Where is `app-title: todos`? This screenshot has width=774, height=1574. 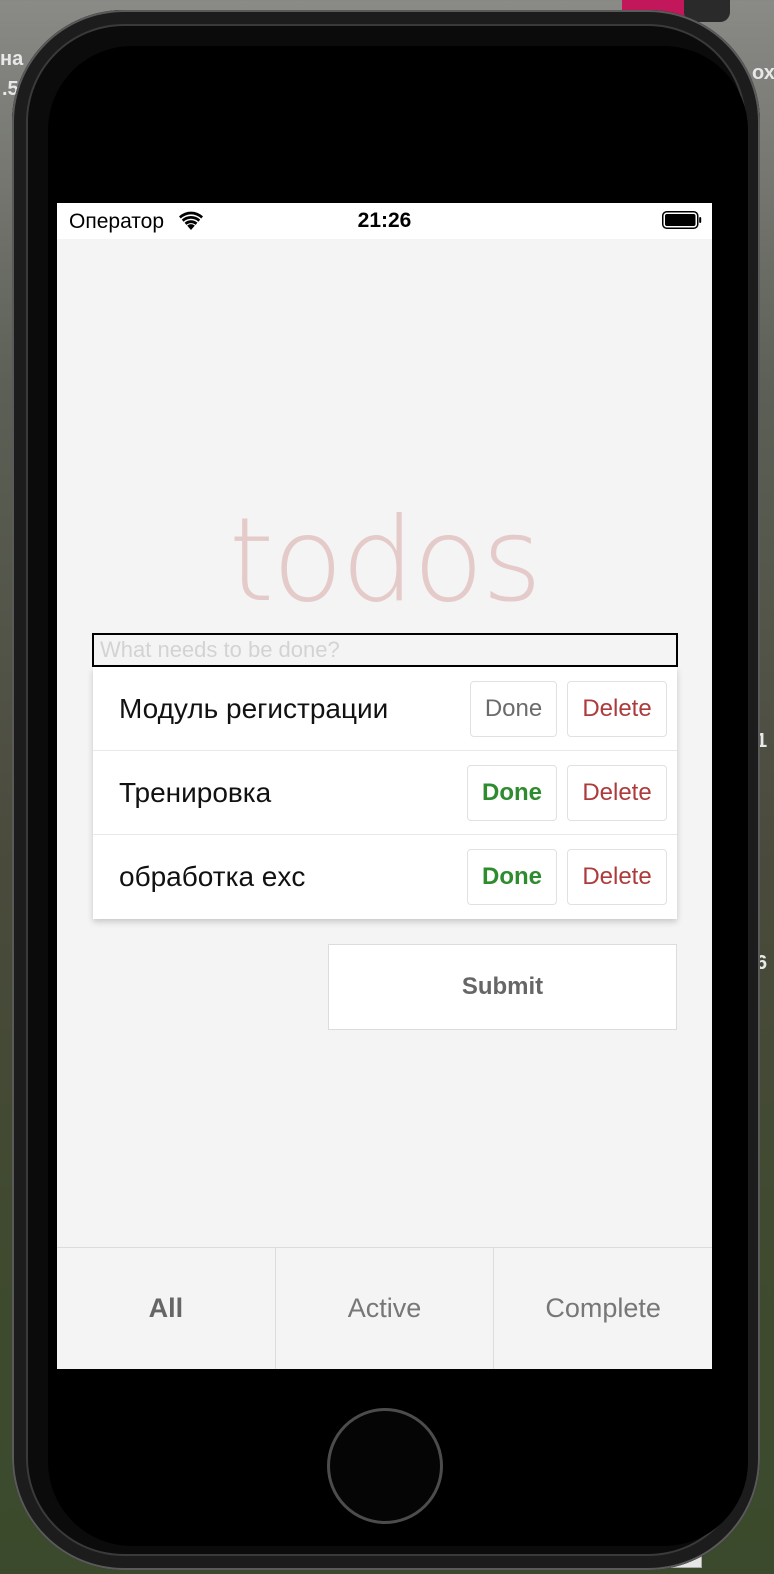 app-title: todos is located at coordinates (385, 560).